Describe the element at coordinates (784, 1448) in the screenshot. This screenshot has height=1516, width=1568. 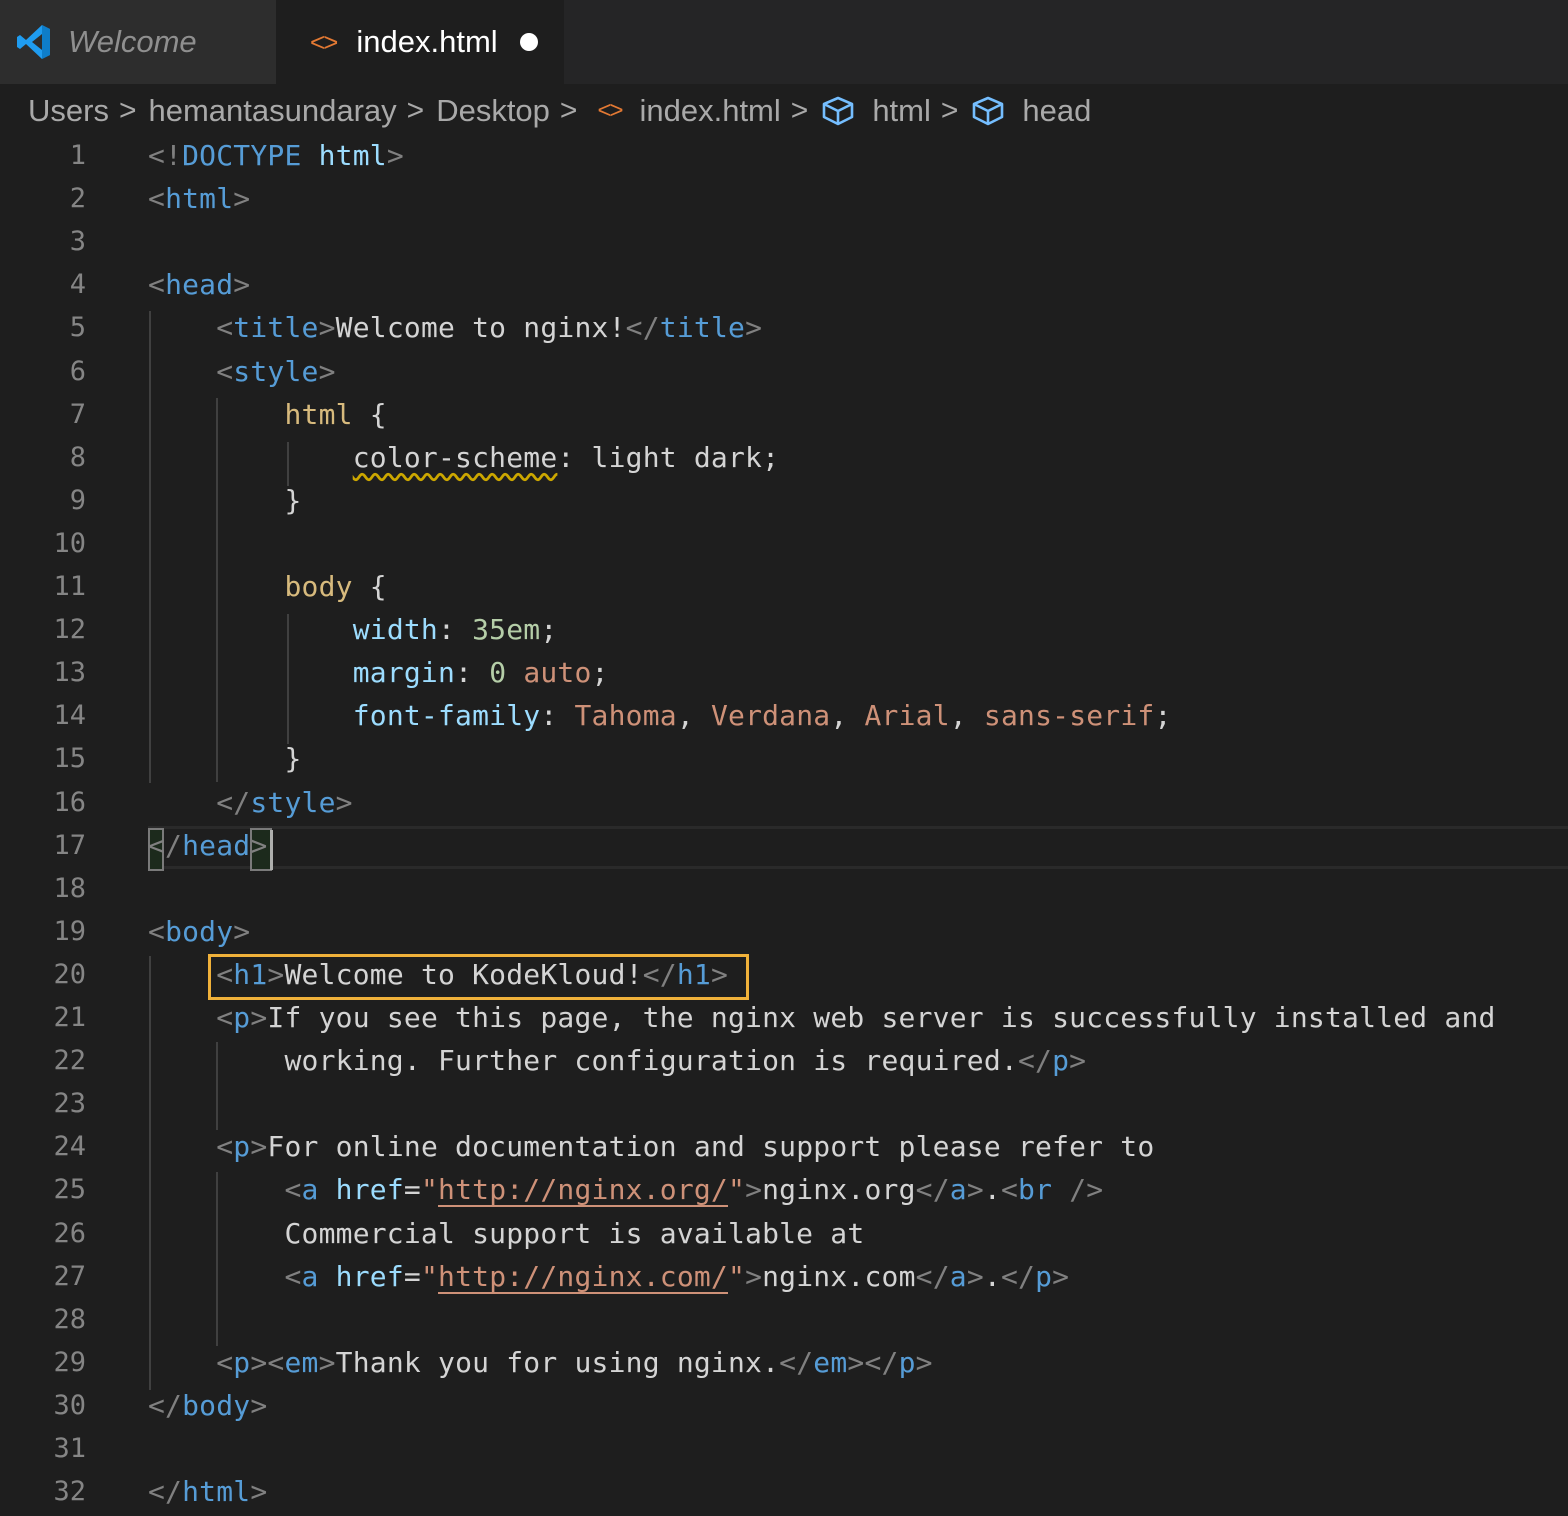
I see `code-line: 31` at that location.